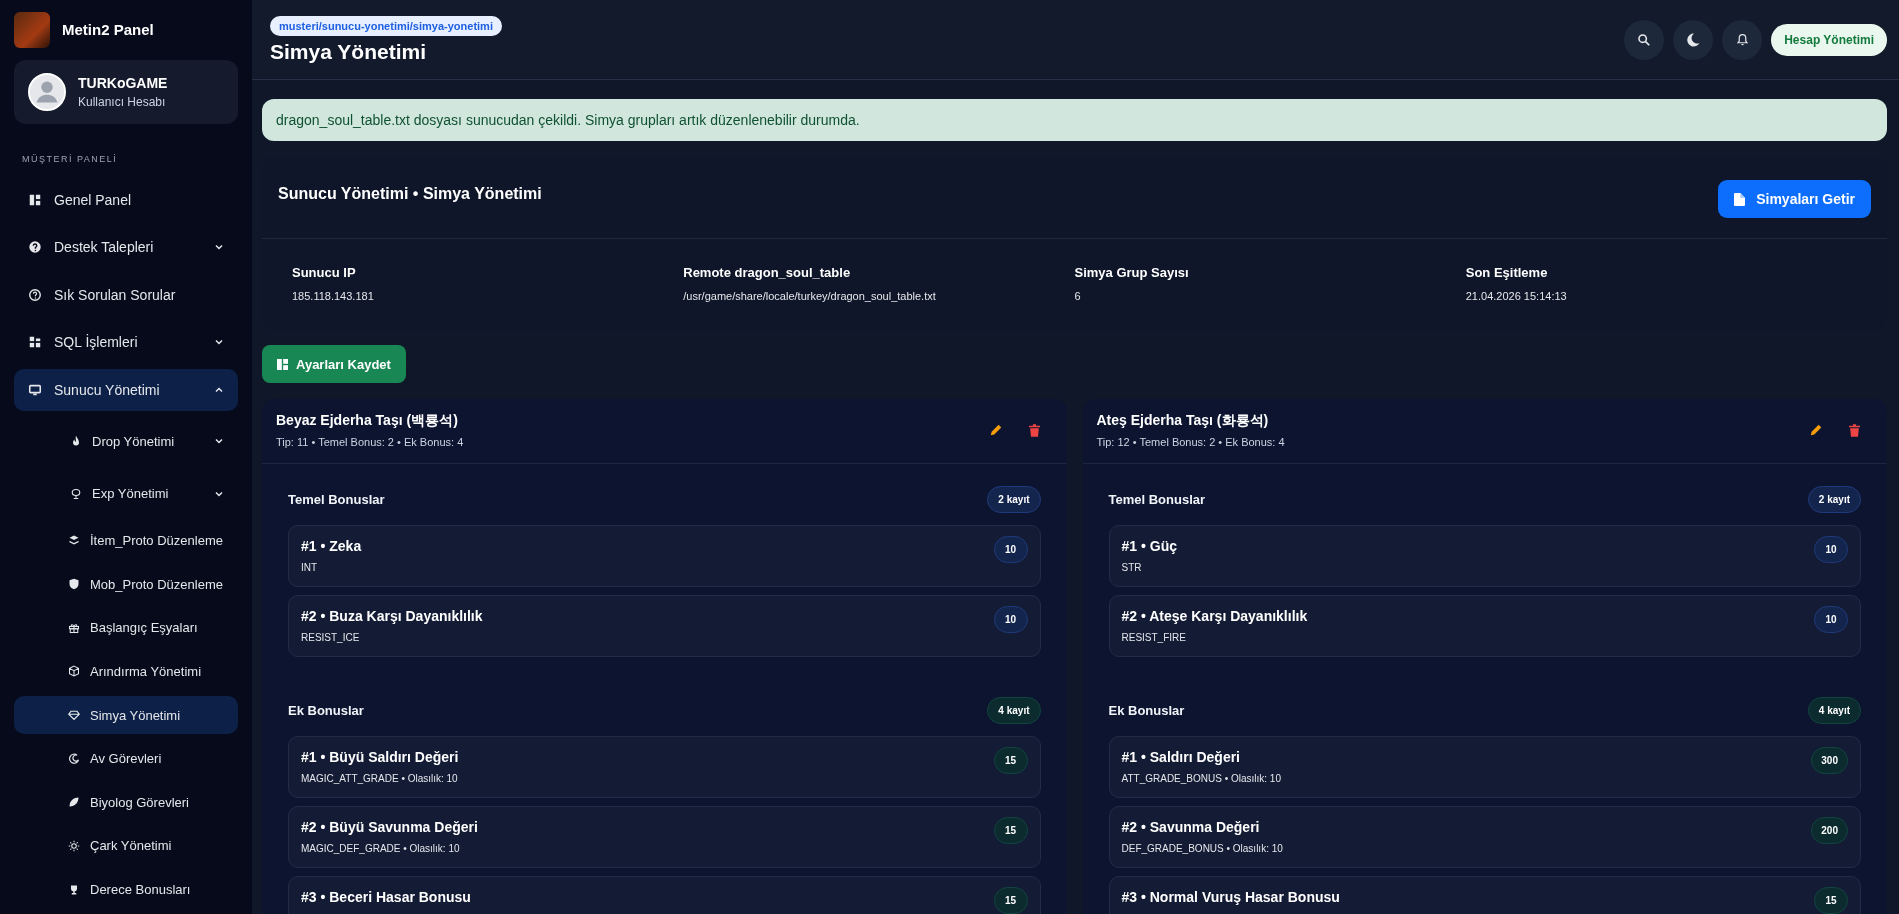 The width and height of the screenshot is (1899, 914). I want to click on bonus-code: INT, so click(310, 567).